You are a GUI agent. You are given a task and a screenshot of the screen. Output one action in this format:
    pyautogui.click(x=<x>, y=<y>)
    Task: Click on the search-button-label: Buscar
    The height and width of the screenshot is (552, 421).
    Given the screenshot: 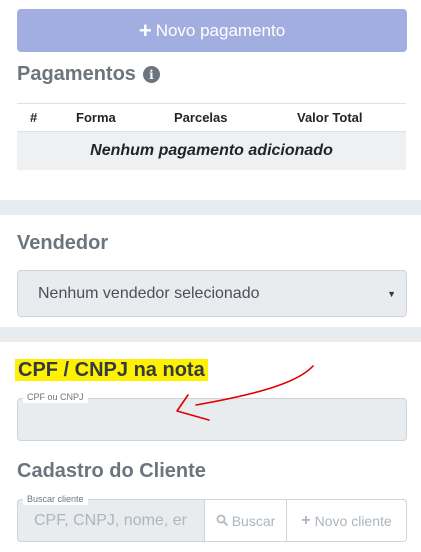 What is the action you would take?
    pyautogui.click(x=253, y=520)
    